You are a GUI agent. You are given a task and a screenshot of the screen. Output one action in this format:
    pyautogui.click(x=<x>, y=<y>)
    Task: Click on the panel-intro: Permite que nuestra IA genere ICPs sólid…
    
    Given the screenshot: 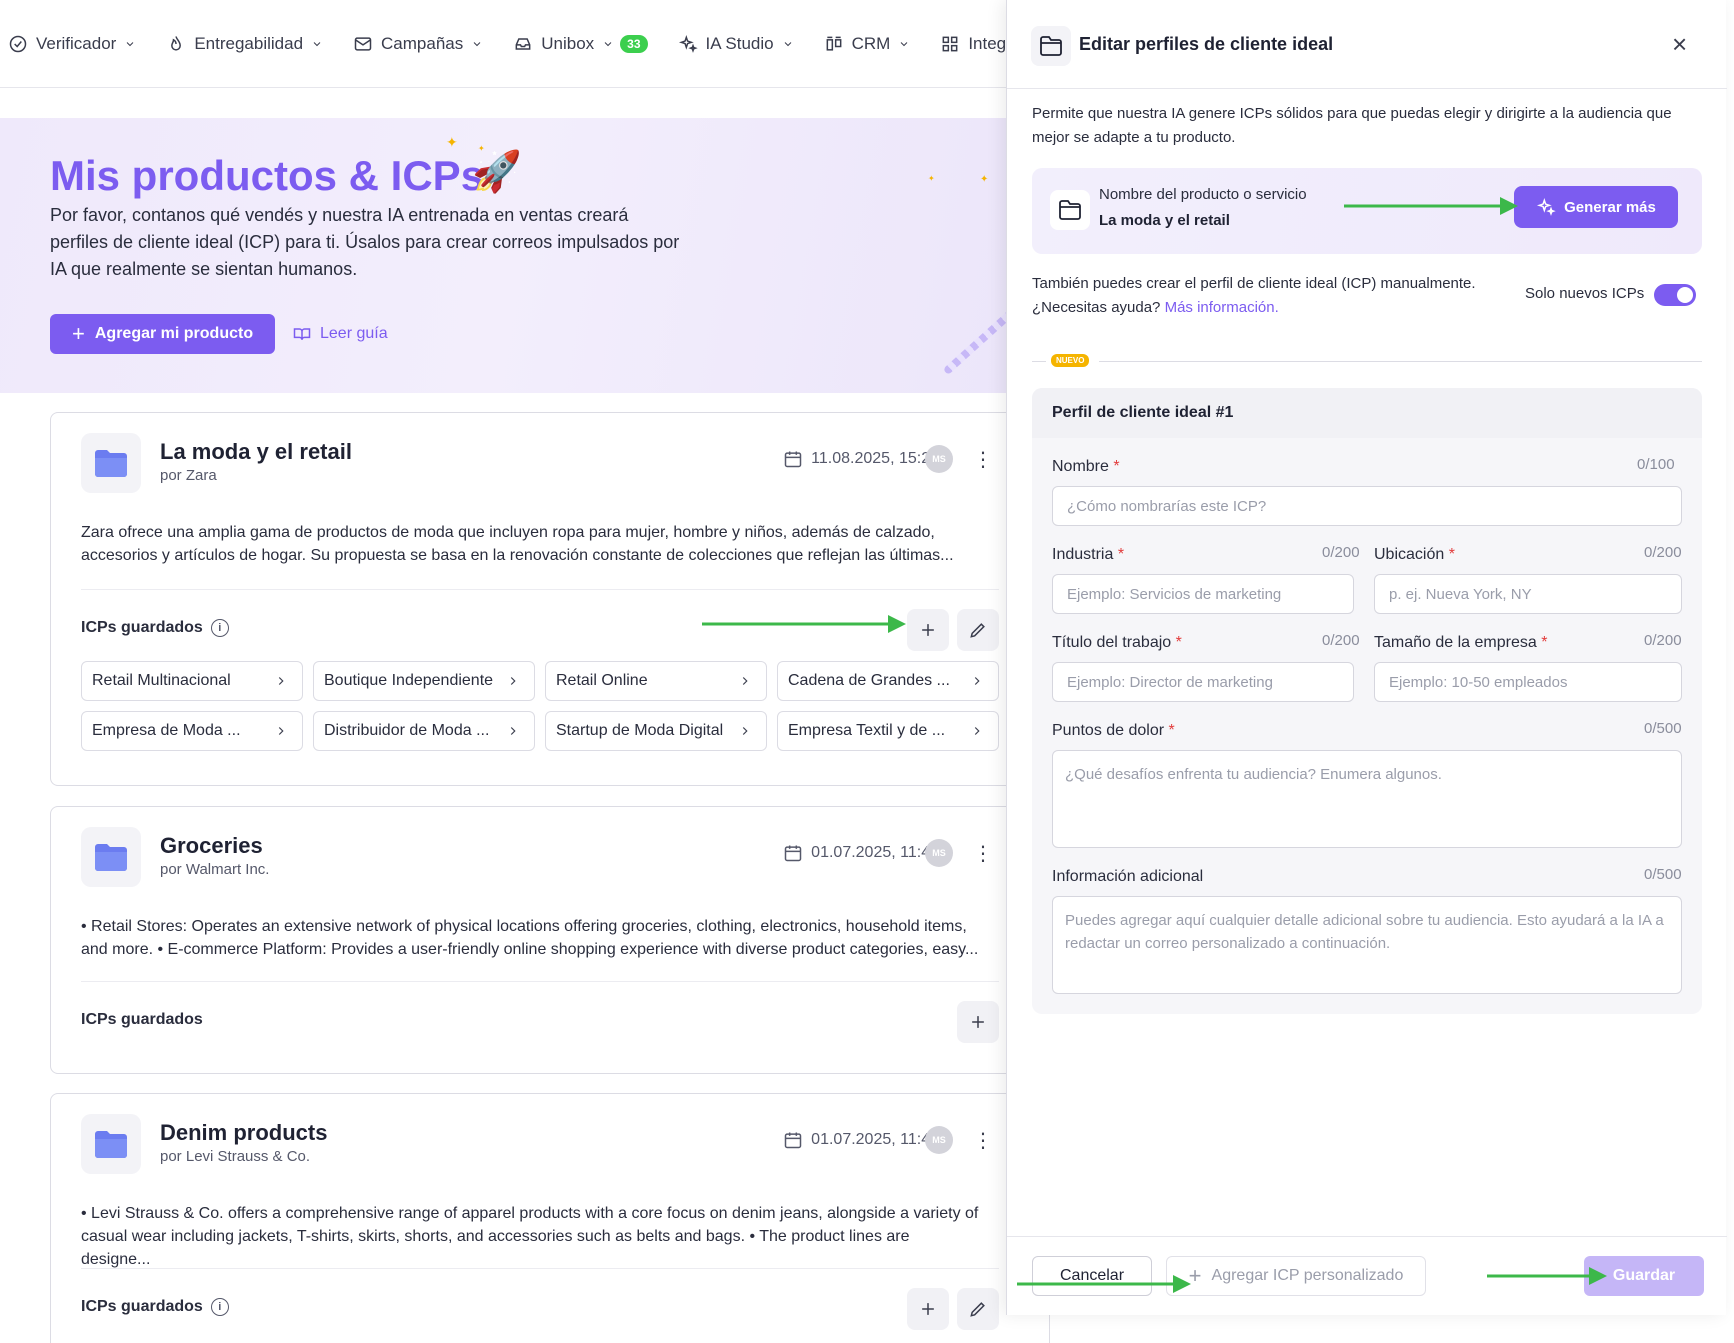 What is the action you would take?
    pyautogui.click(x=1352, y=125)
    